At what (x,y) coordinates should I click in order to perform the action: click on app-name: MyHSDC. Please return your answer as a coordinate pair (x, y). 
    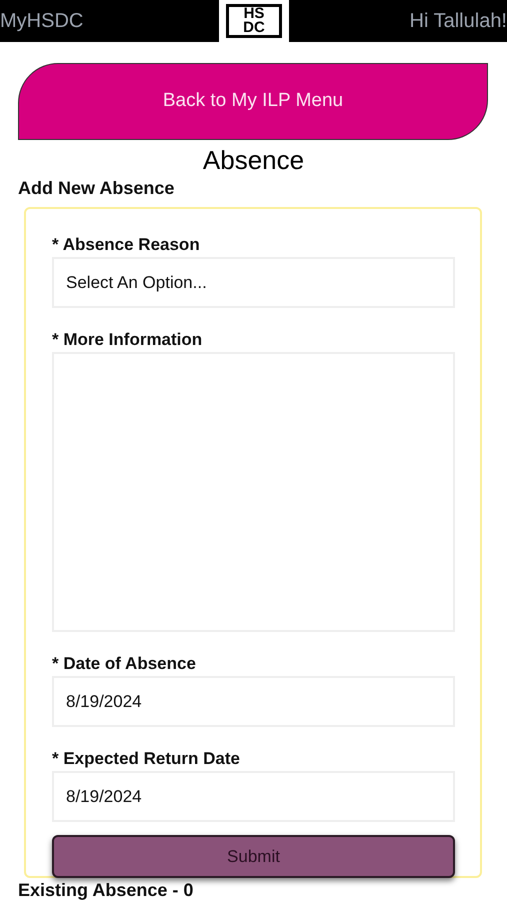
    Looking at the image, I should click on (42, 21).